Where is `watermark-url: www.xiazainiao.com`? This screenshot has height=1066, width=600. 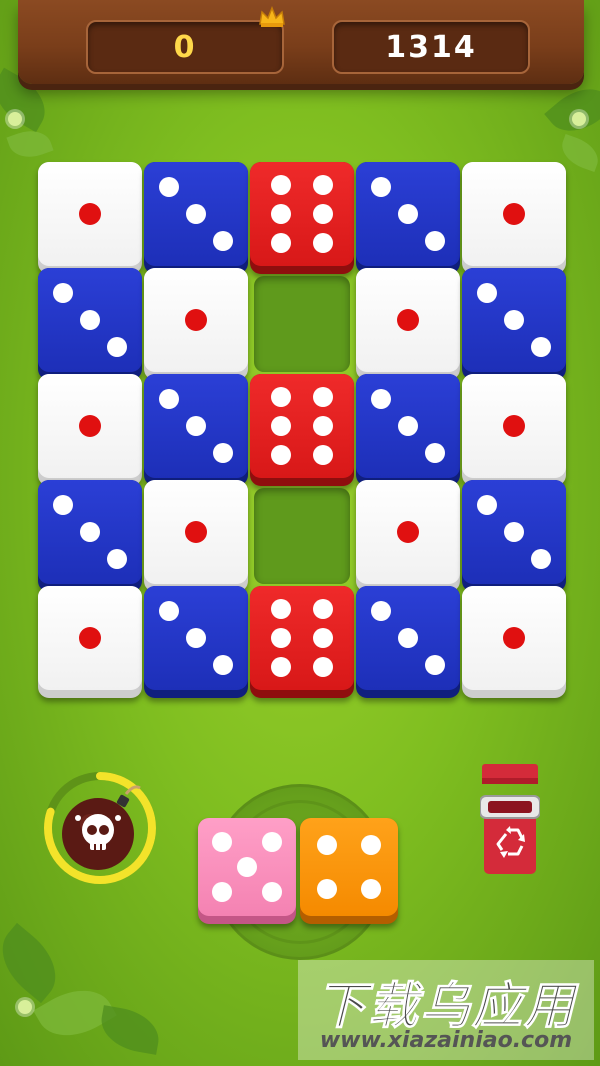
watermark-url: www.xiazainiao.com is located at coordinates (446, 1040).